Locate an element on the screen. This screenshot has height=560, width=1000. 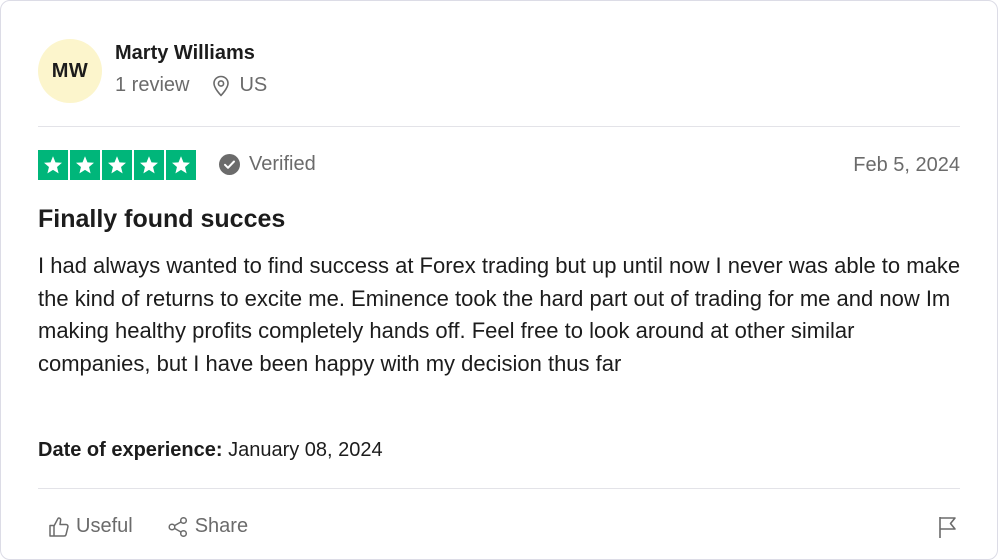
avatar: MW is located at coordinates (70, 71).